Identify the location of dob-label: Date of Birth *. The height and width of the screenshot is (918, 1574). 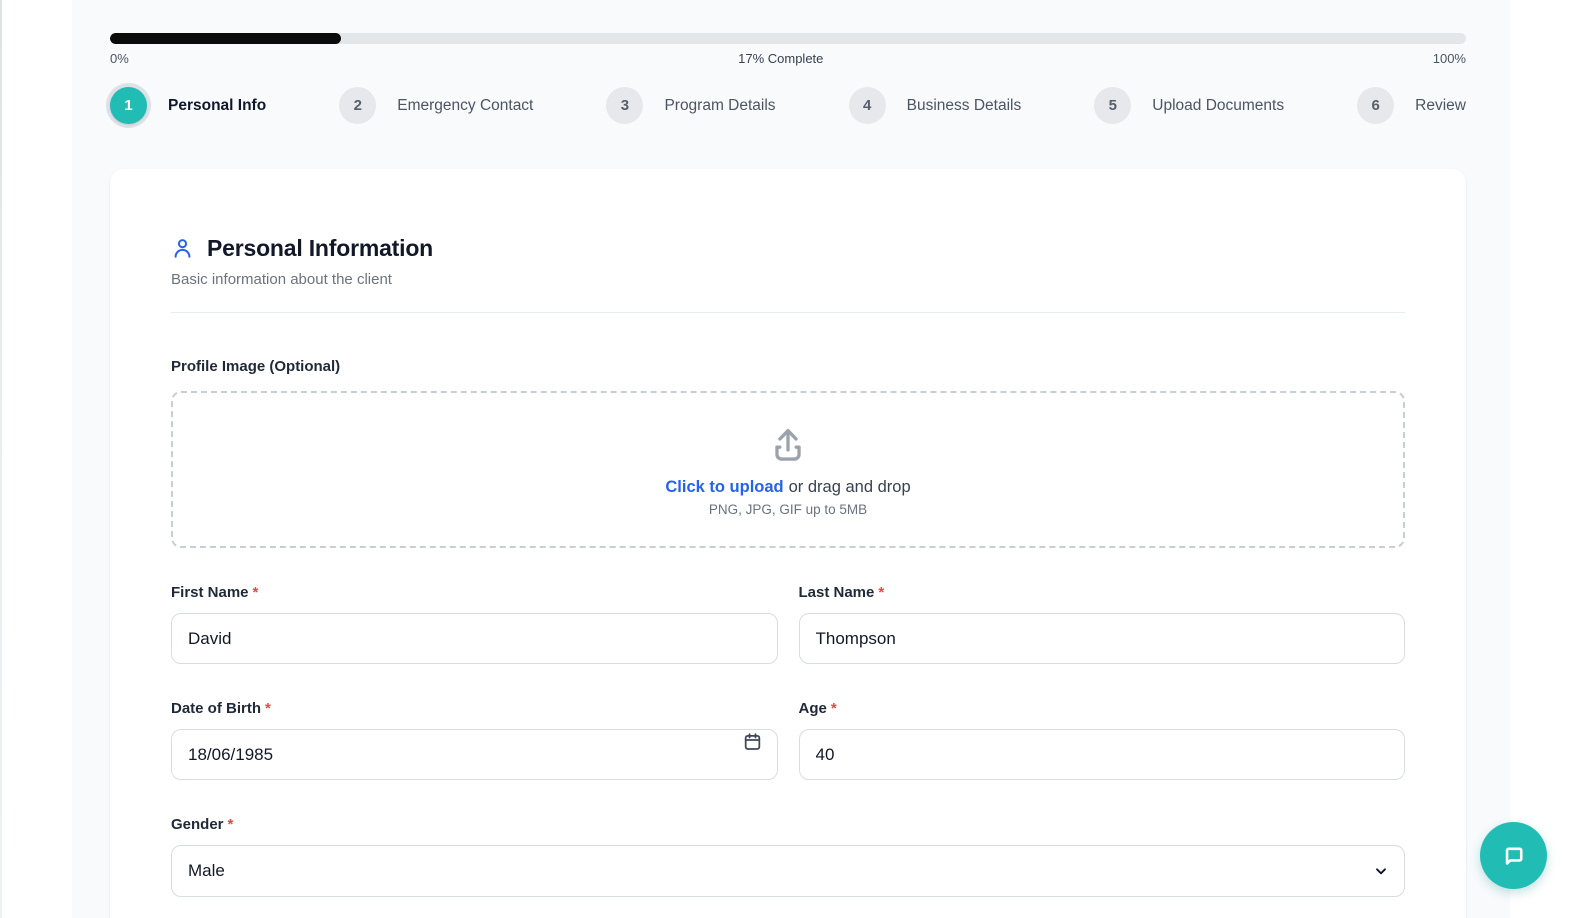
(221, 708).